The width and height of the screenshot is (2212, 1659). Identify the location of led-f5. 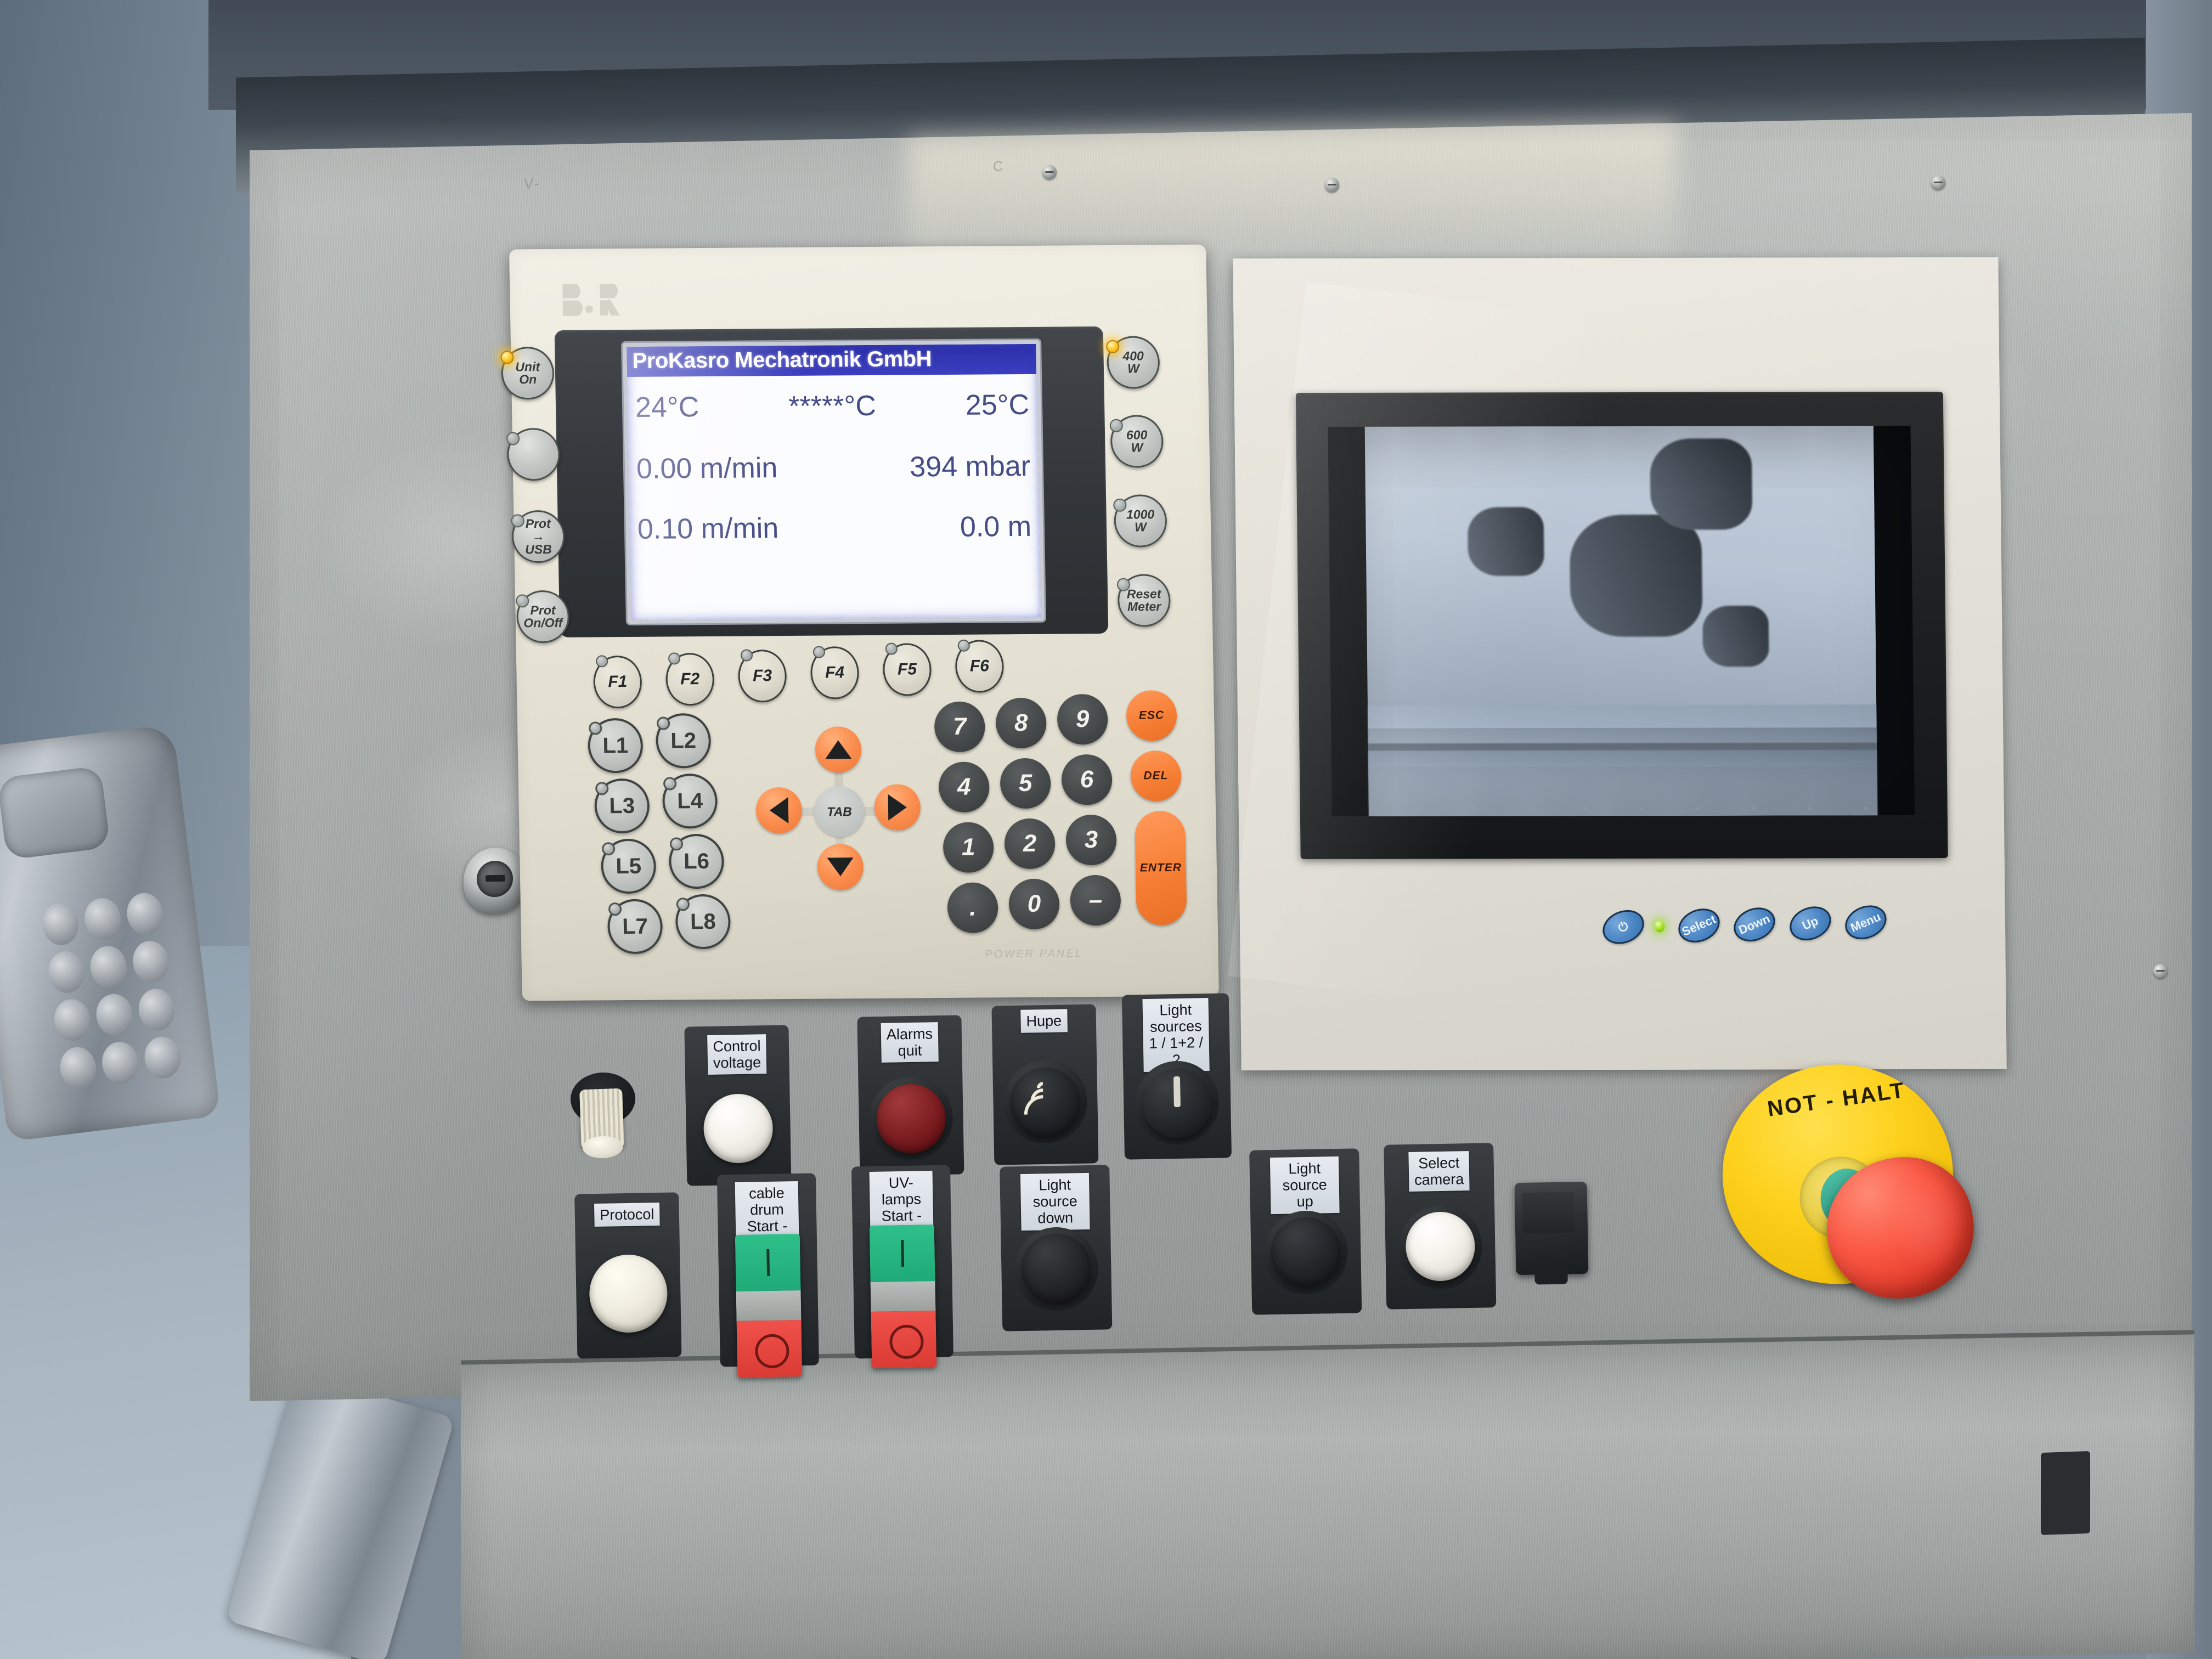
(892, 648).